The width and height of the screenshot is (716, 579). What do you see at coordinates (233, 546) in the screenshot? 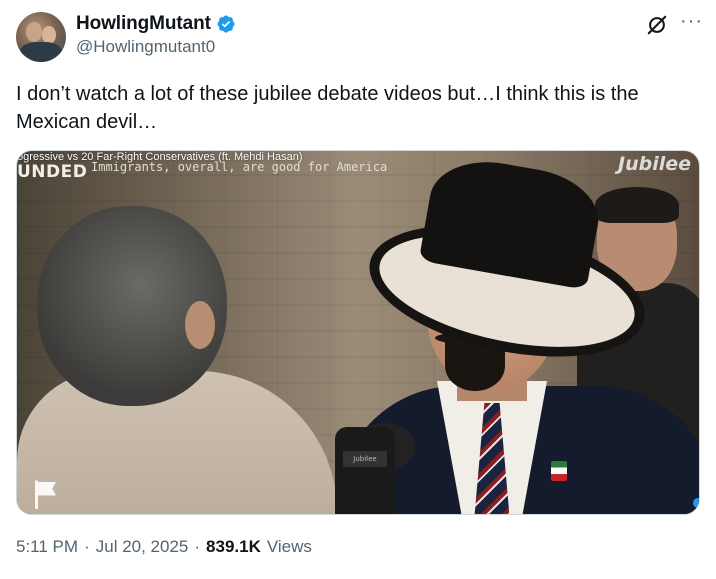
I see `views-count: 839.1K` at bounding box center [233, 546].